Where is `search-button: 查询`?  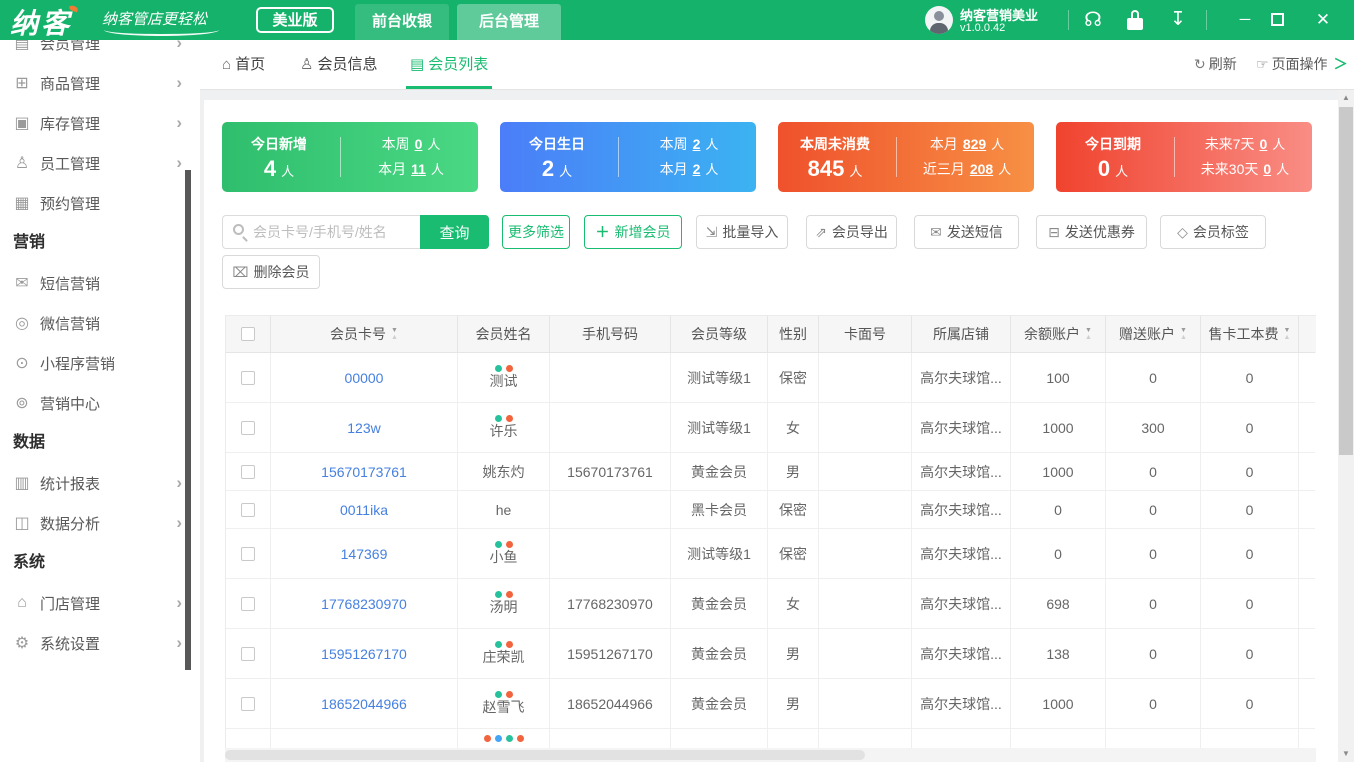 search-button: 查询 is located at coordinates (454, 232).